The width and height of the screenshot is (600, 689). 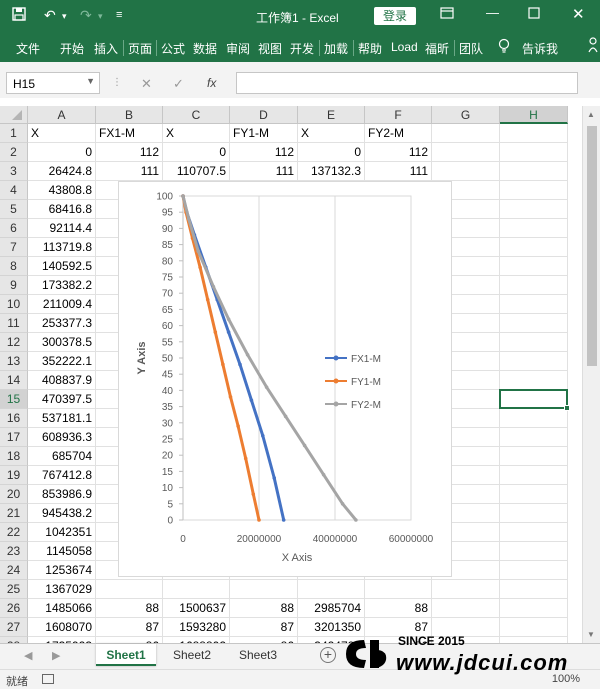 I want to click on tab-review: 审阅, so click(x=238, y=48).